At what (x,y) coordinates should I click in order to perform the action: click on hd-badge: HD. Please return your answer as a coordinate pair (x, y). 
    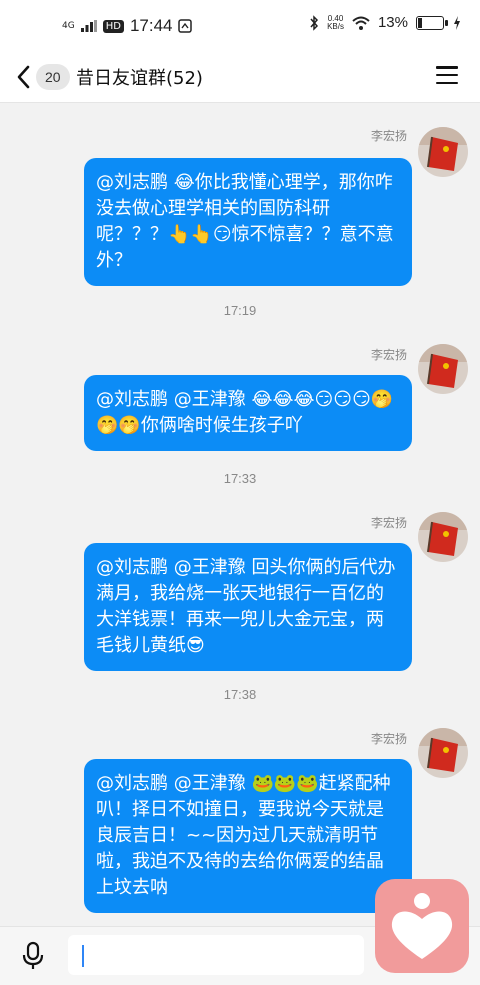
    Looking at the image, I should click on (113, 26).